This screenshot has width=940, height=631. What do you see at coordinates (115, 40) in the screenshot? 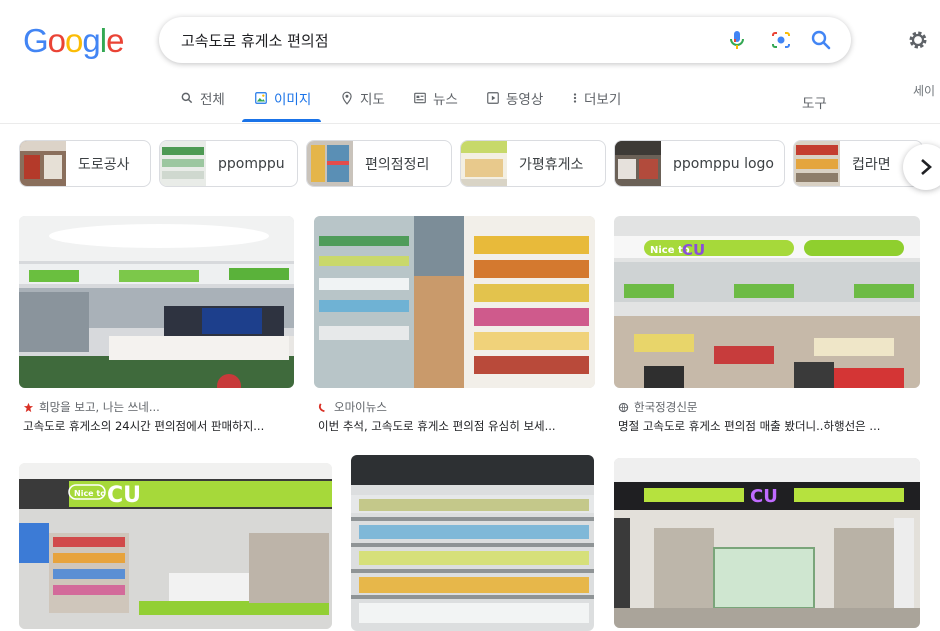
I see `logo-letter: e` at bounding box center [115, 40].